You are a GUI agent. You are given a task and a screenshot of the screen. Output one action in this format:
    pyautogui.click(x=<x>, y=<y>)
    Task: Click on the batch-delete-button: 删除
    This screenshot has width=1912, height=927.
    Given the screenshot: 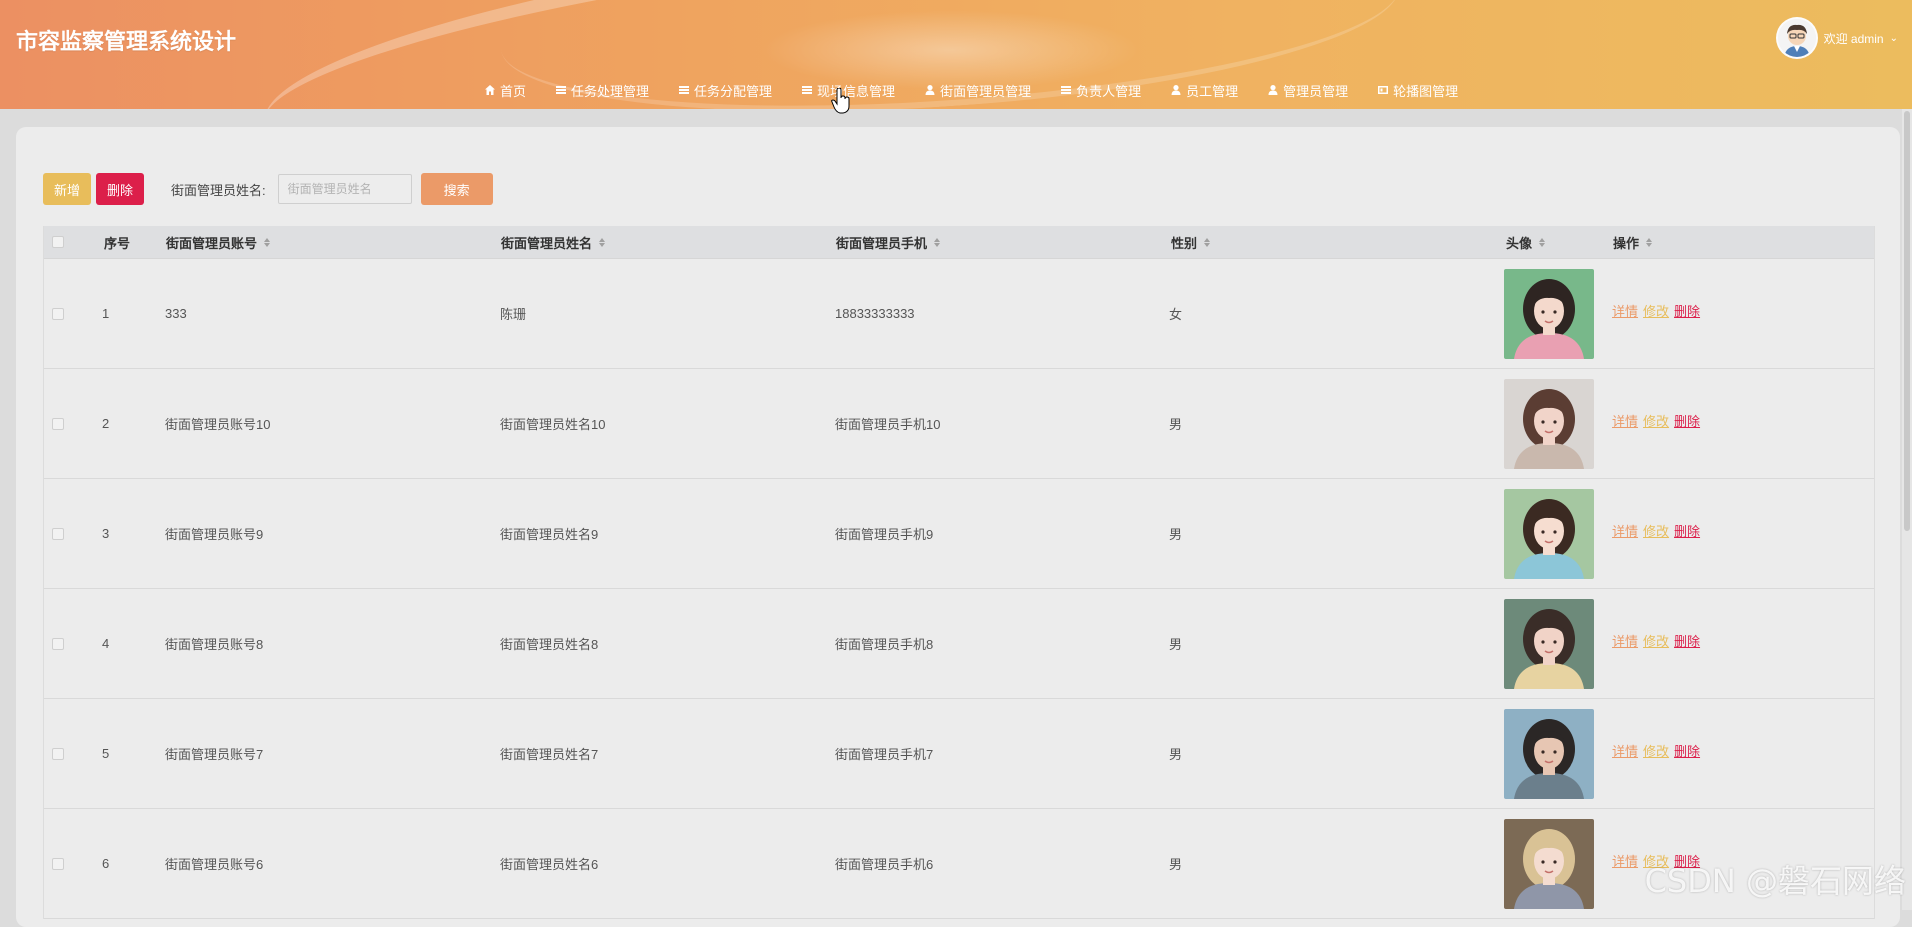 What is the action you would take?
    pyautogui.click(x=120, y=189)
    